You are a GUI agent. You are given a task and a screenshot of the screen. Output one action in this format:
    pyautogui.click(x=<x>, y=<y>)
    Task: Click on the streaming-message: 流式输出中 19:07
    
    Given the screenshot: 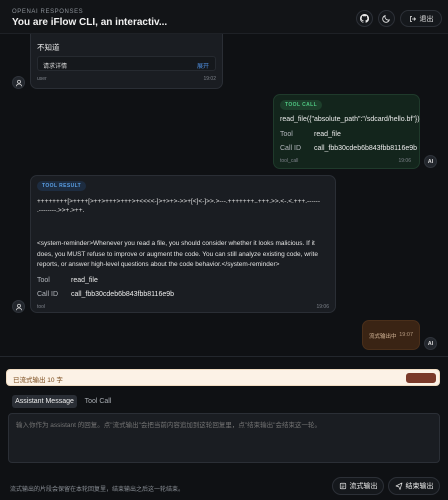 What is the action you would take?
    pyautogui.click(x=391, y=335)
    